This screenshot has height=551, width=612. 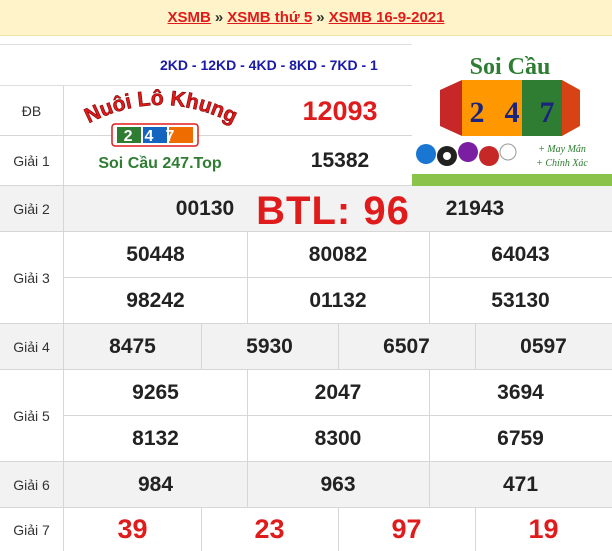 What do you see at coordinates (155, 484) in the screenshot?
I see `prize-value-g6-1: 984` at bounding box center [155, 484].